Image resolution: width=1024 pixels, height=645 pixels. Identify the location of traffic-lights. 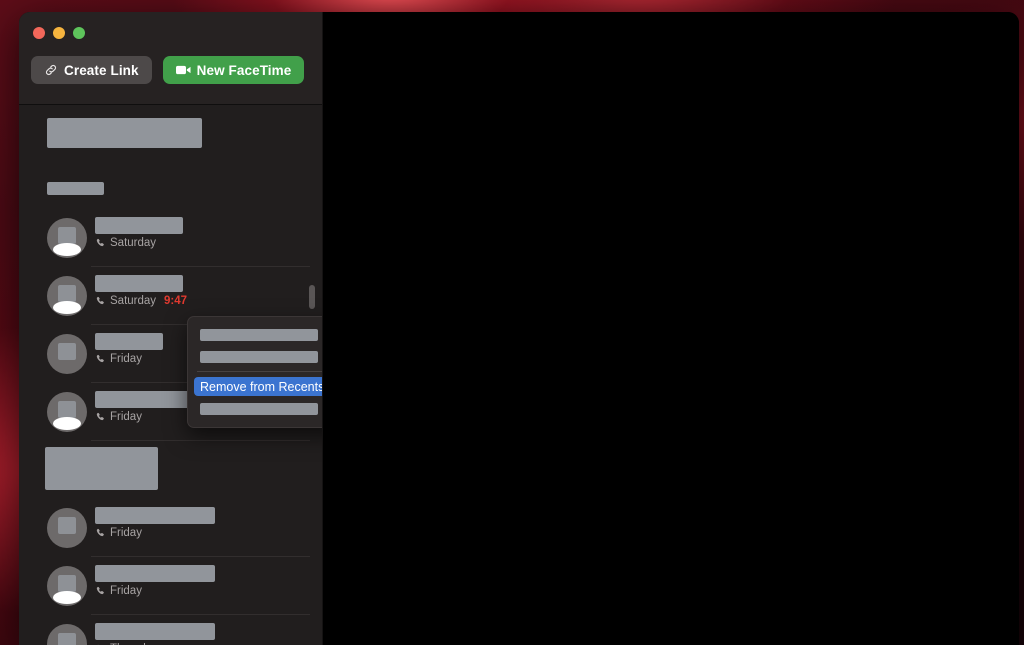
(59, 33).